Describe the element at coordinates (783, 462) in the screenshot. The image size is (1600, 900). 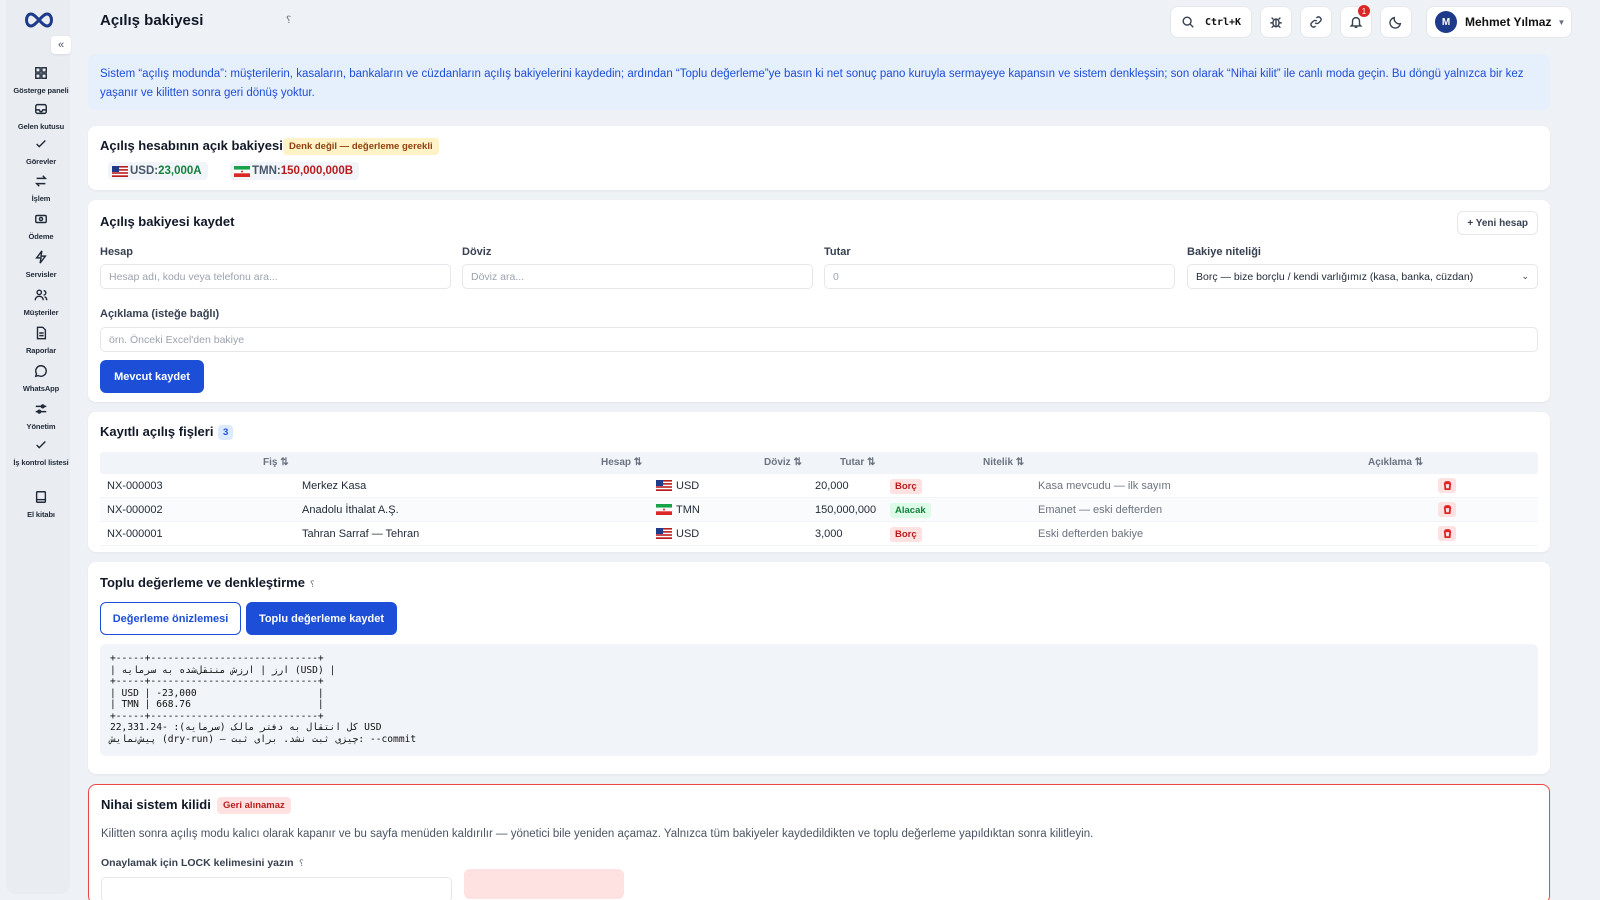
I see `column-header-currency: Döviz ⇅` at that location.